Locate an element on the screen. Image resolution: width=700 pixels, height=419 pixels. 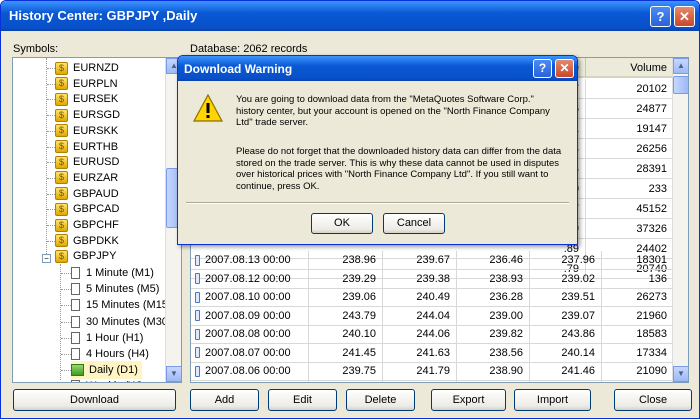
tree-label: 30 Minutes (M30) is located at coordinates (129, 321).